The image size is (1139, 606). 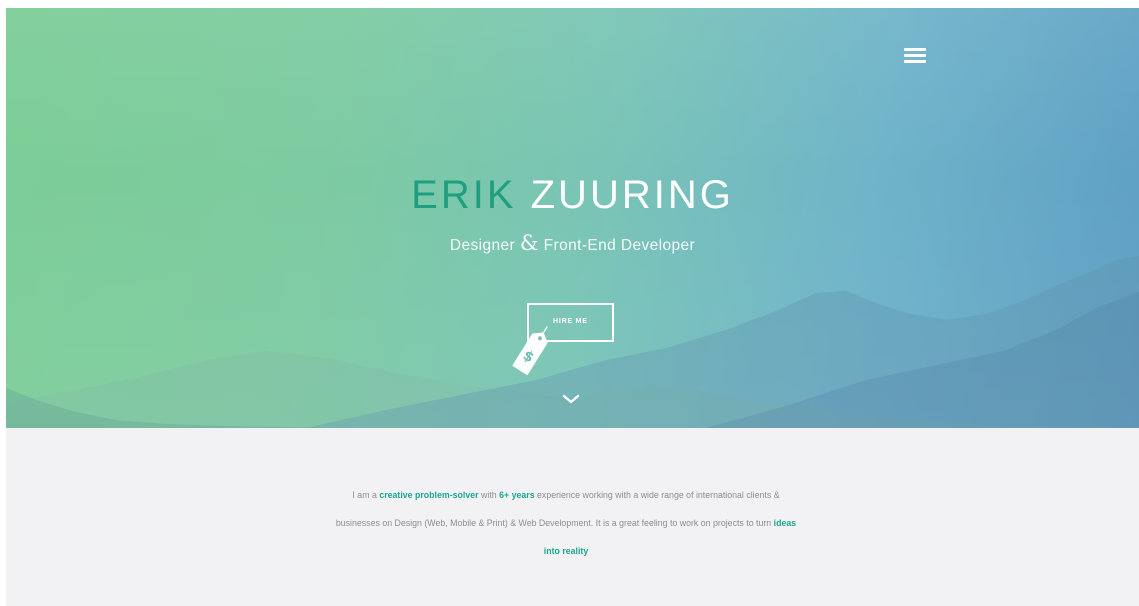 I want to click on hero-subtitle: Designer & Front-End Developer, so click(x=572, y=244).